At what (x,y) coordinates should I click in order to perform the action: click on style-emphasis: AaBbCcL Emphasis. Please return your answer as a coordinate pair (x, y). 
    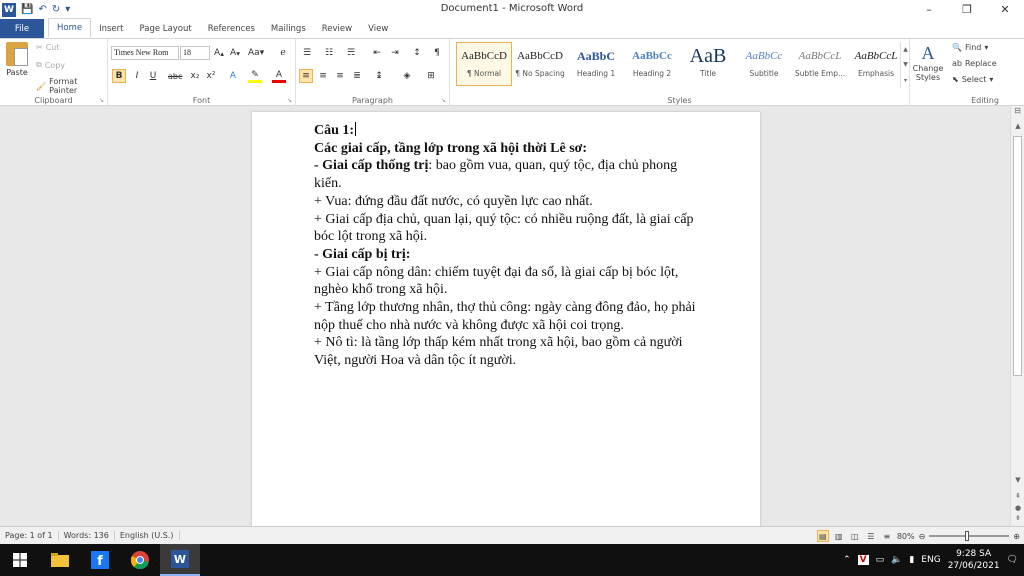
    Looking at the image, I should click on (876, 64).